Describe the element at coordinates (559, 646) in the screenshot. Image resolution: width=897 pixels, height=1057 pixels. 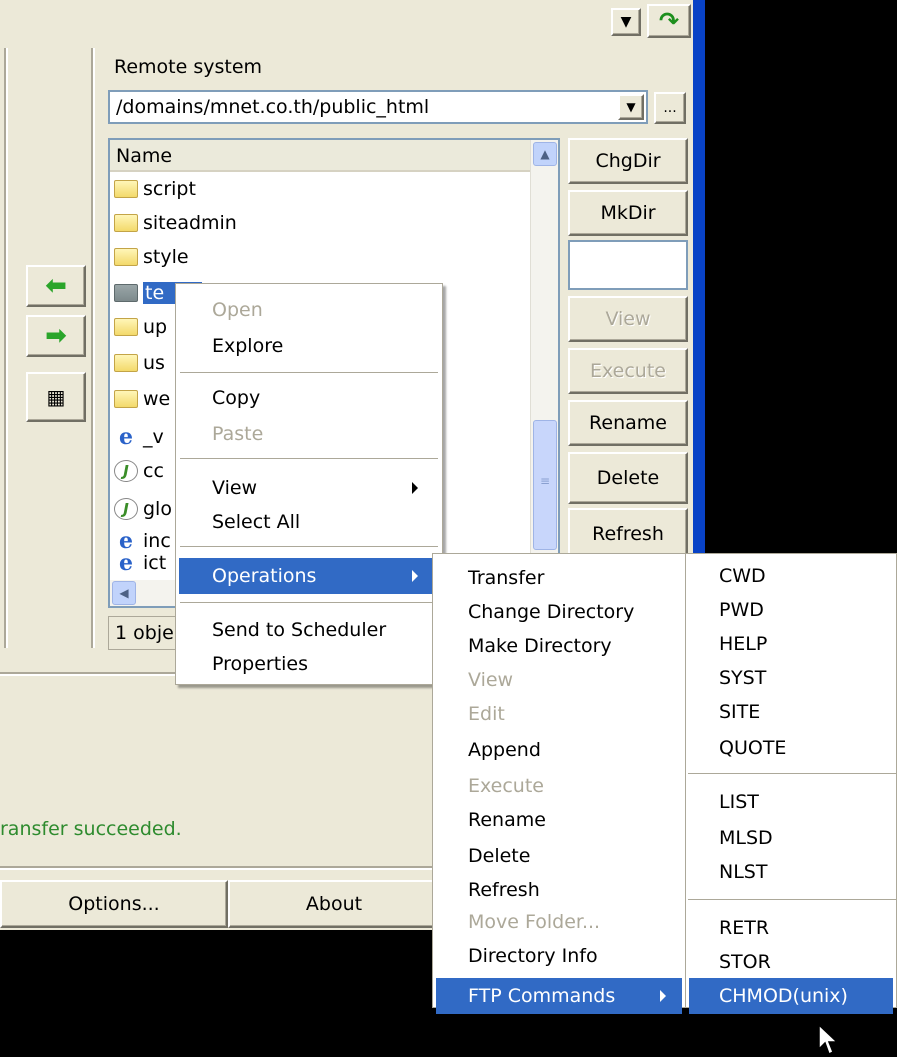
I see `menu-item-make-directory: Make Directory` at that location.